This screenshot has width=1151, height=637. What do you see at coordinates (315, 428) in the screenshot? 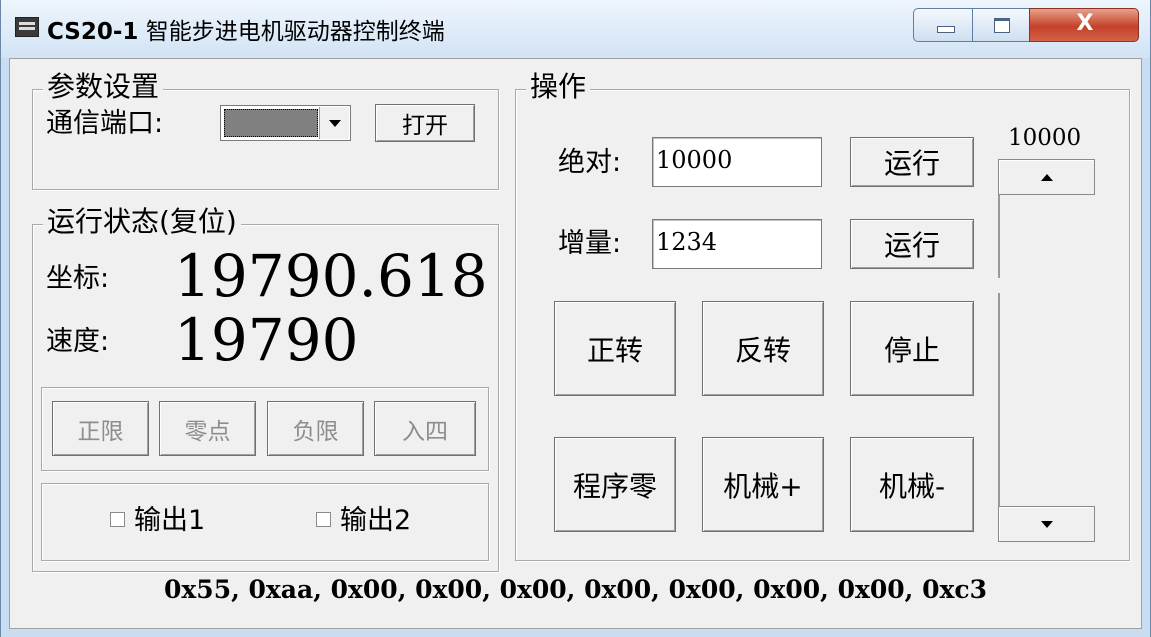
I see `neg-limit-indicator: 负限` at bounding box center [315, 428].